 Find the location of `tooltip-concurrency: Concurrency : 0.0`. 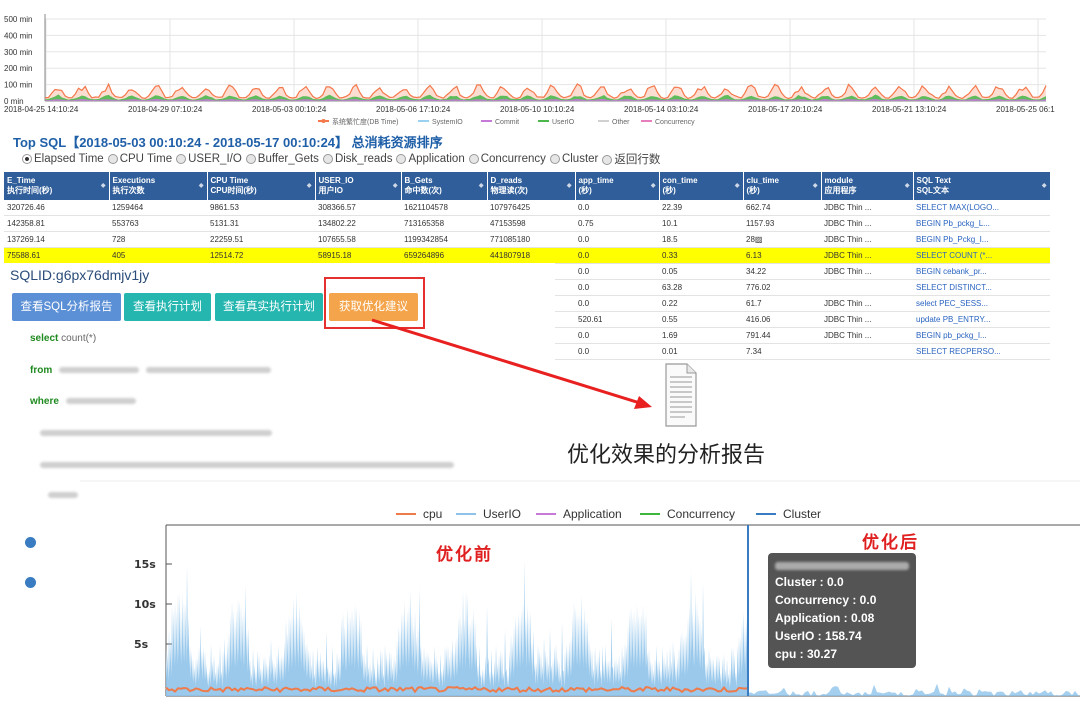

tooltip-concurrency: Concurrency : 0.0 is located at coordinates (826, 600).